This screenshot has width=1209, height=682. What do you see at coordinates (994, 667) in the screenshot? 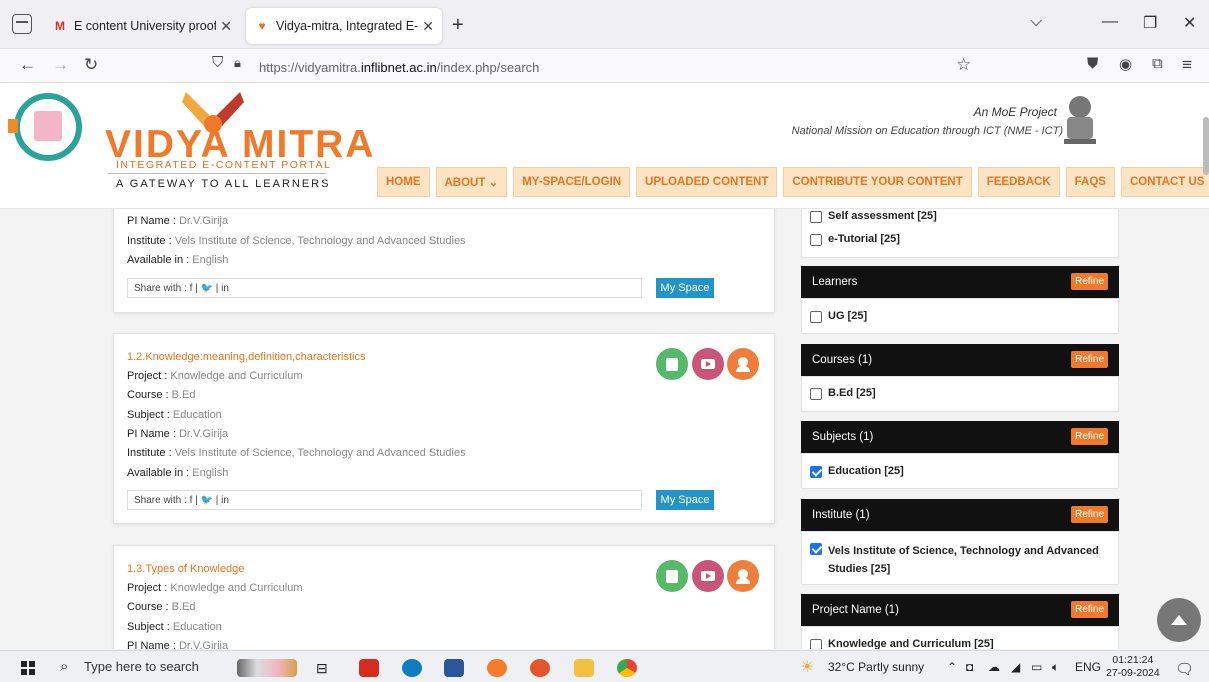
I see `onedrive-icon: ☁` at bounding box center [994, 667].